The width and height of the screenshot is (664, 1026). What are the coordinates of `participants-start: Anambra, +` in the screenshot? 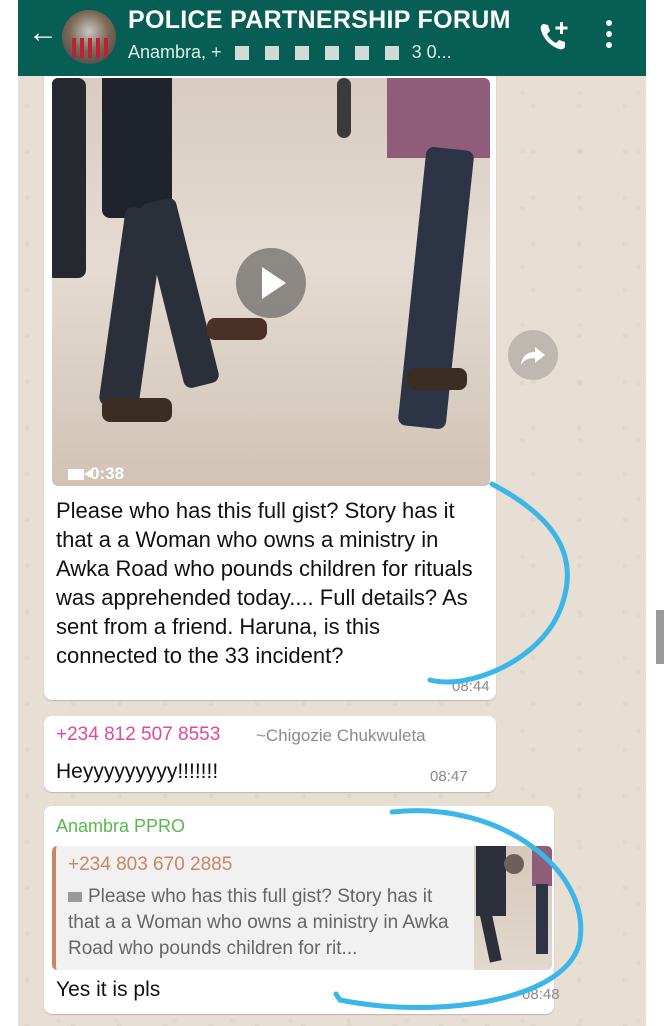 It's located at (175, 52).